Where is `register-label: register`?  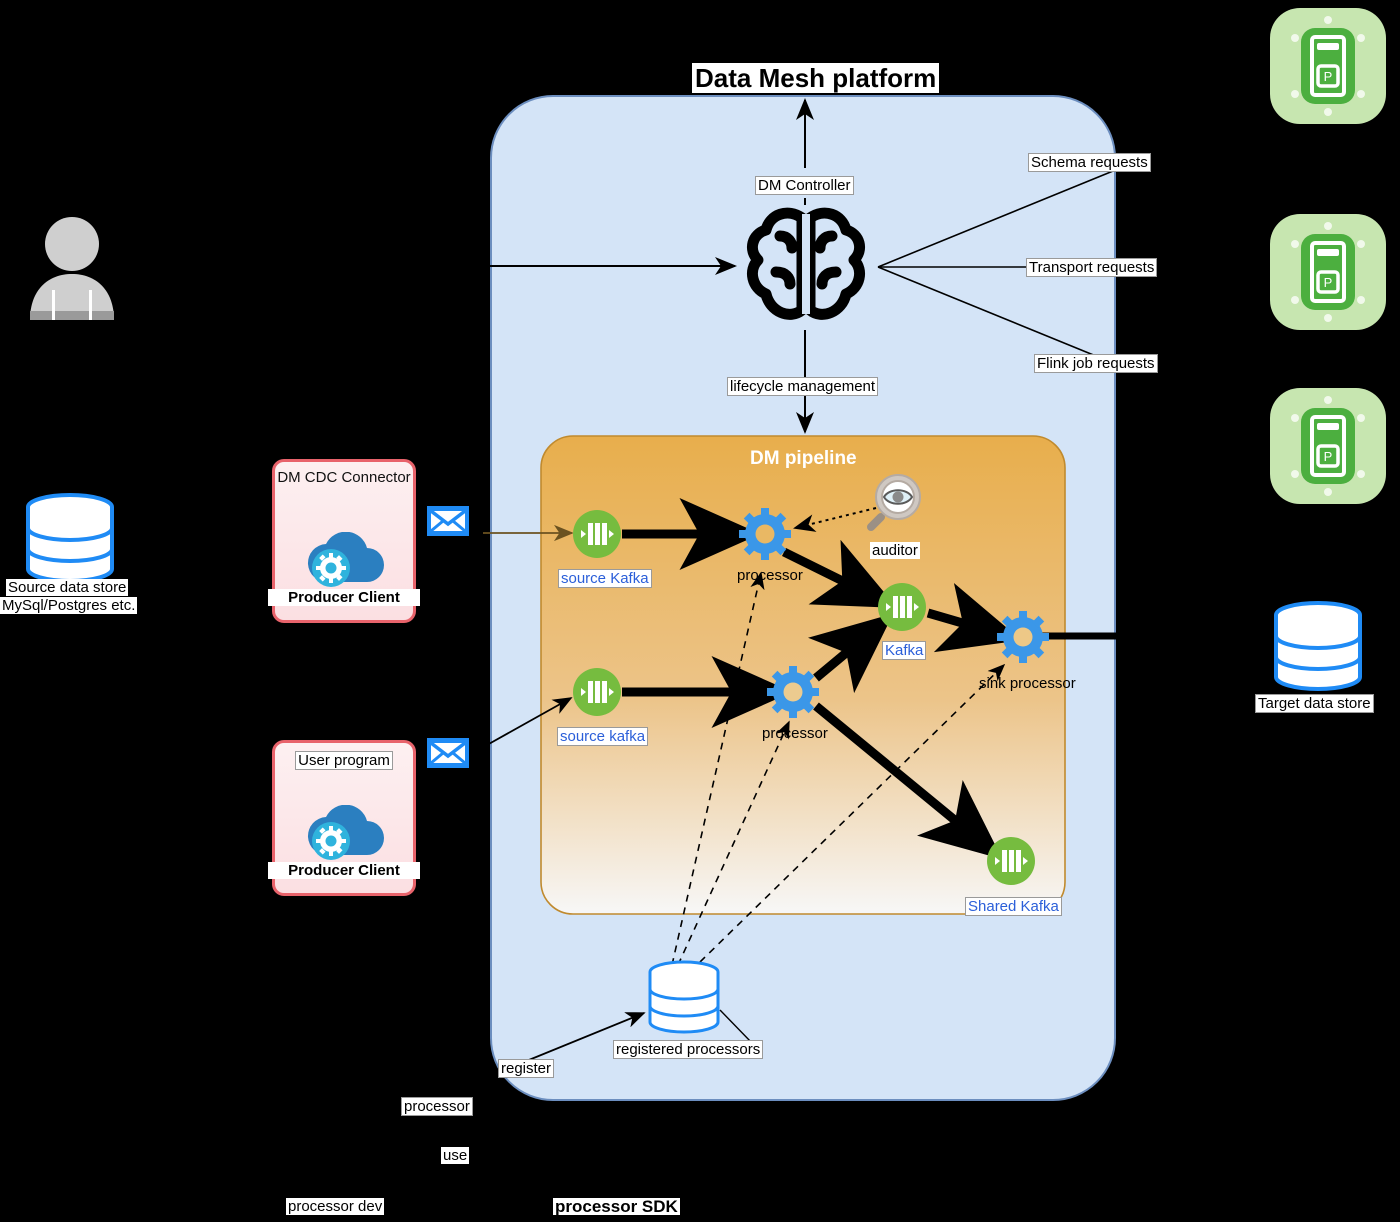
register-label: register is located at coordinates (526, 1068).